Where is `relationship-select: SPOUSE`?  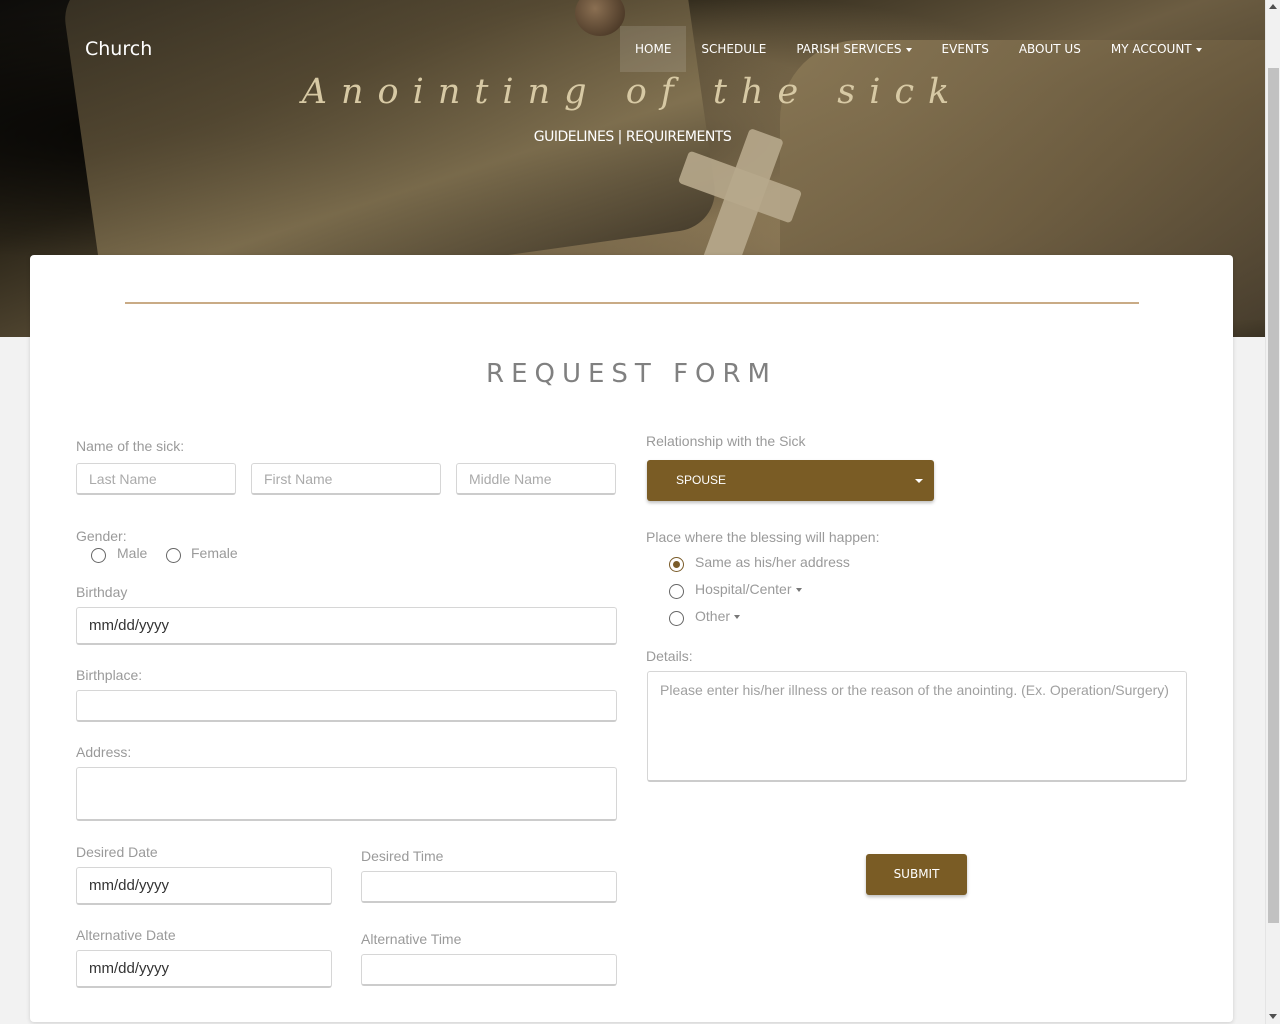
relationship-select: SPOUSE is located at coordinates (790, 480).